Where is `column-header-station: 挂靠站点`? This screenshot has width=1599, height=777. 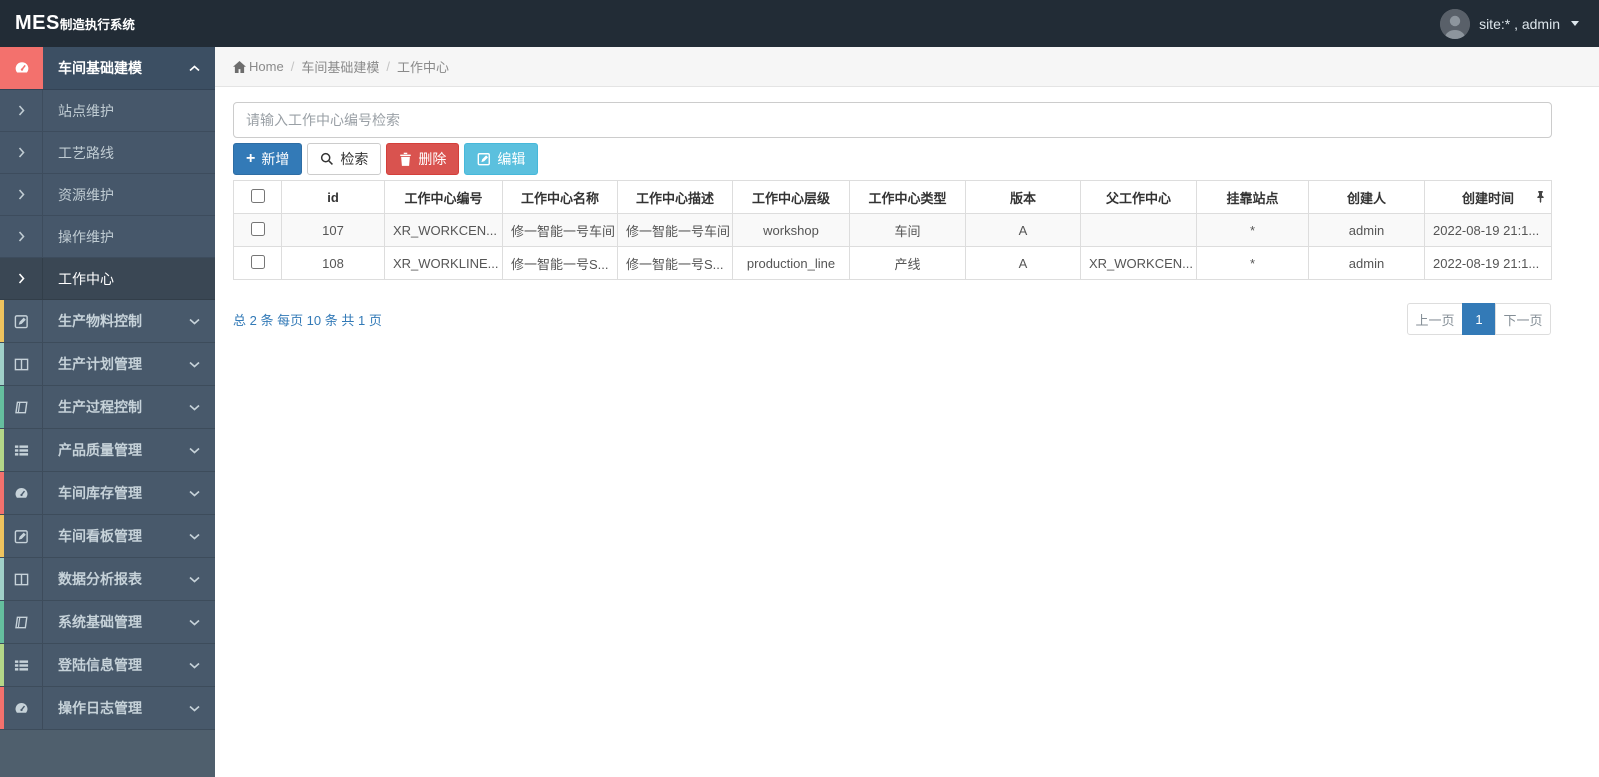
column-header-station: 挂靠站点 is located at coordinates (1252, 197).